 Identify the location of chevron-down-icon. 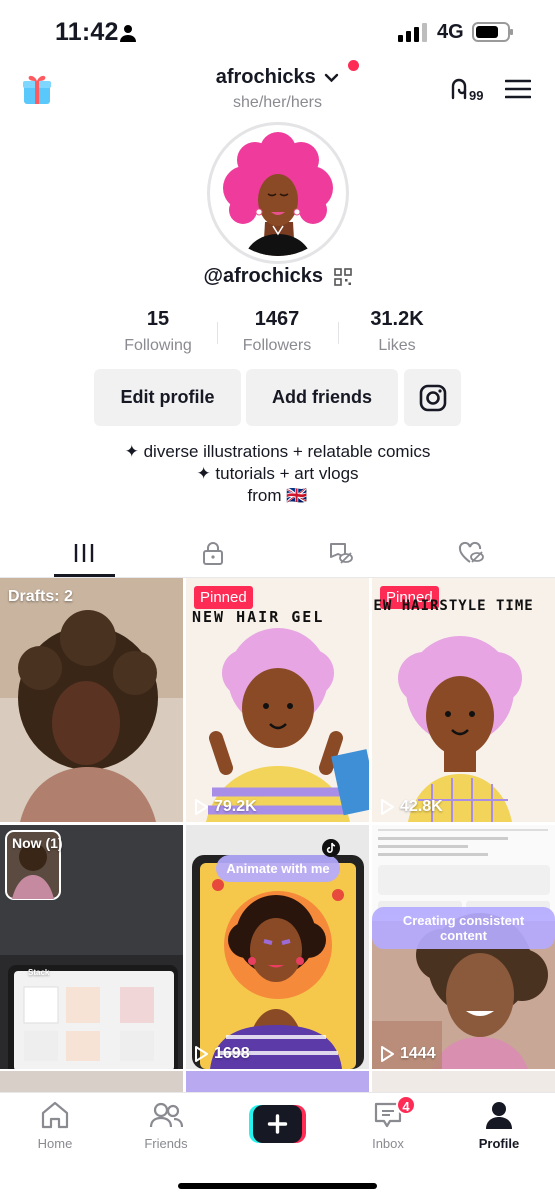
(332, 77).